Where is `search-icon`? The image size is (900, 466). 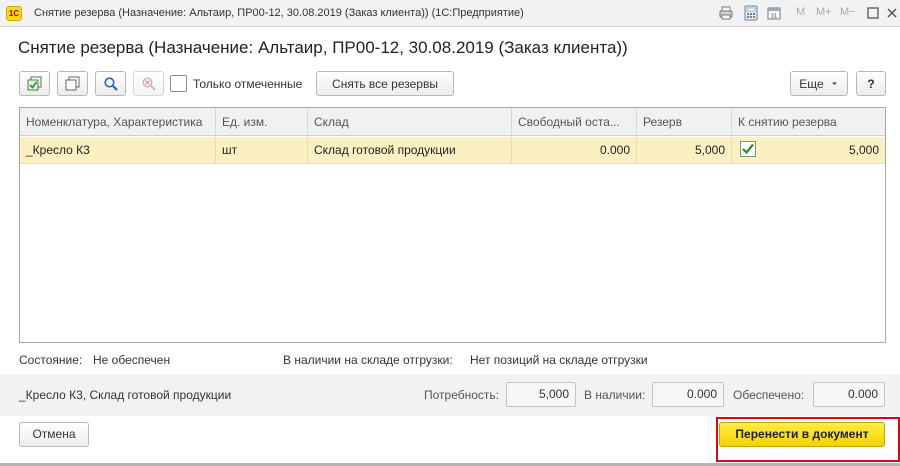 search-icon is located at coordinates (110, 83).